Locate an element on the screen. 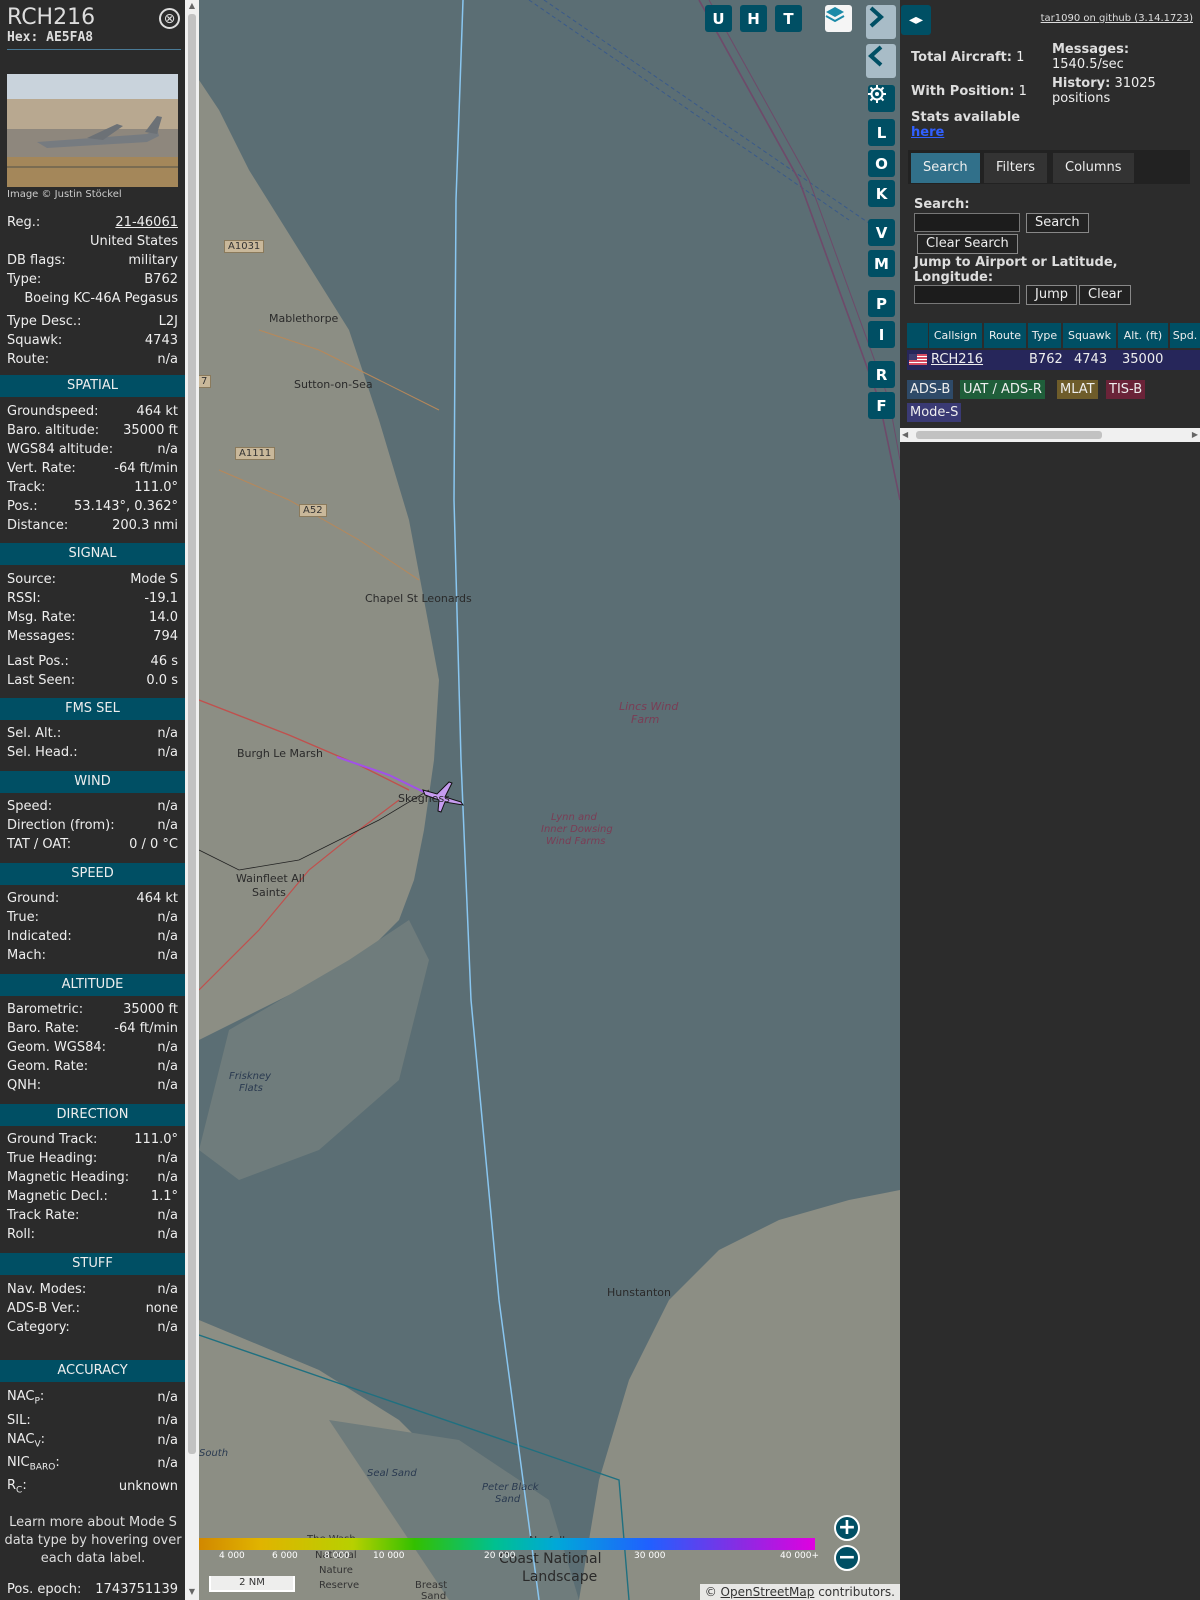  tab-filters: Filters is located at coordinates (1015, 168).